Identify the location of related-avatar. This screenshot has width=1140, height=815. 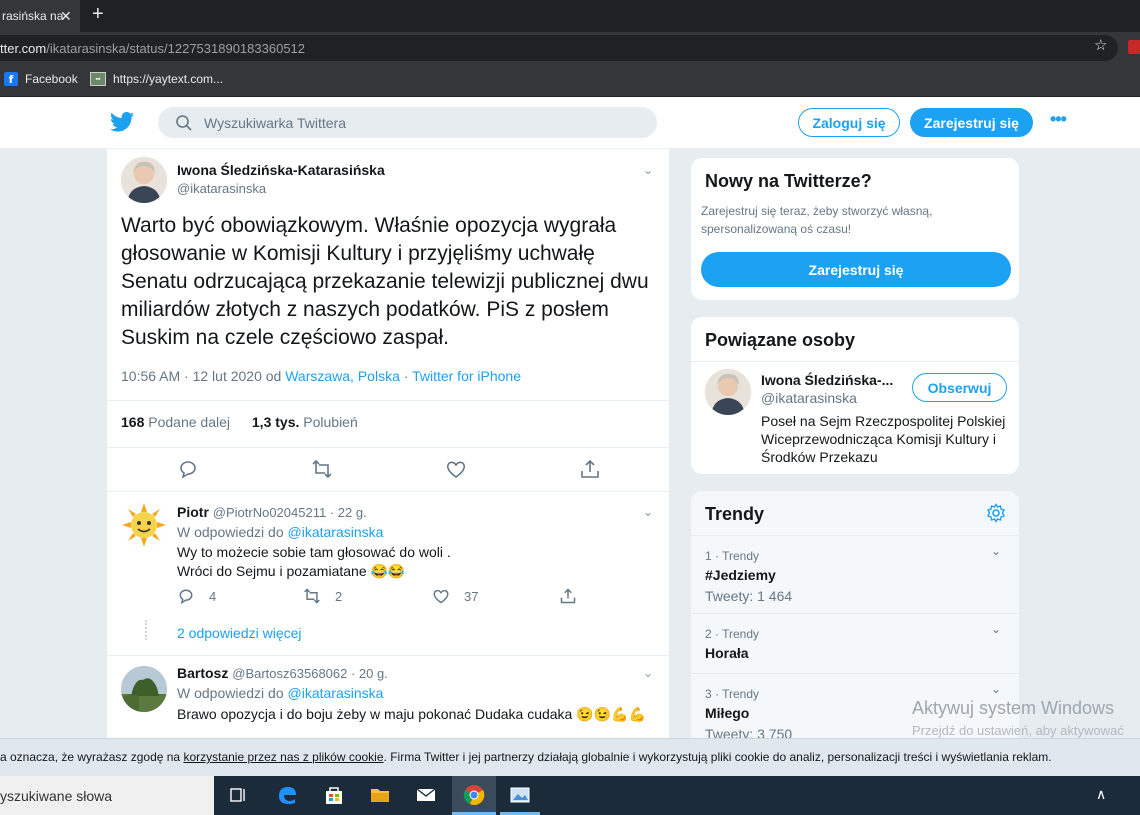
(728, 392).